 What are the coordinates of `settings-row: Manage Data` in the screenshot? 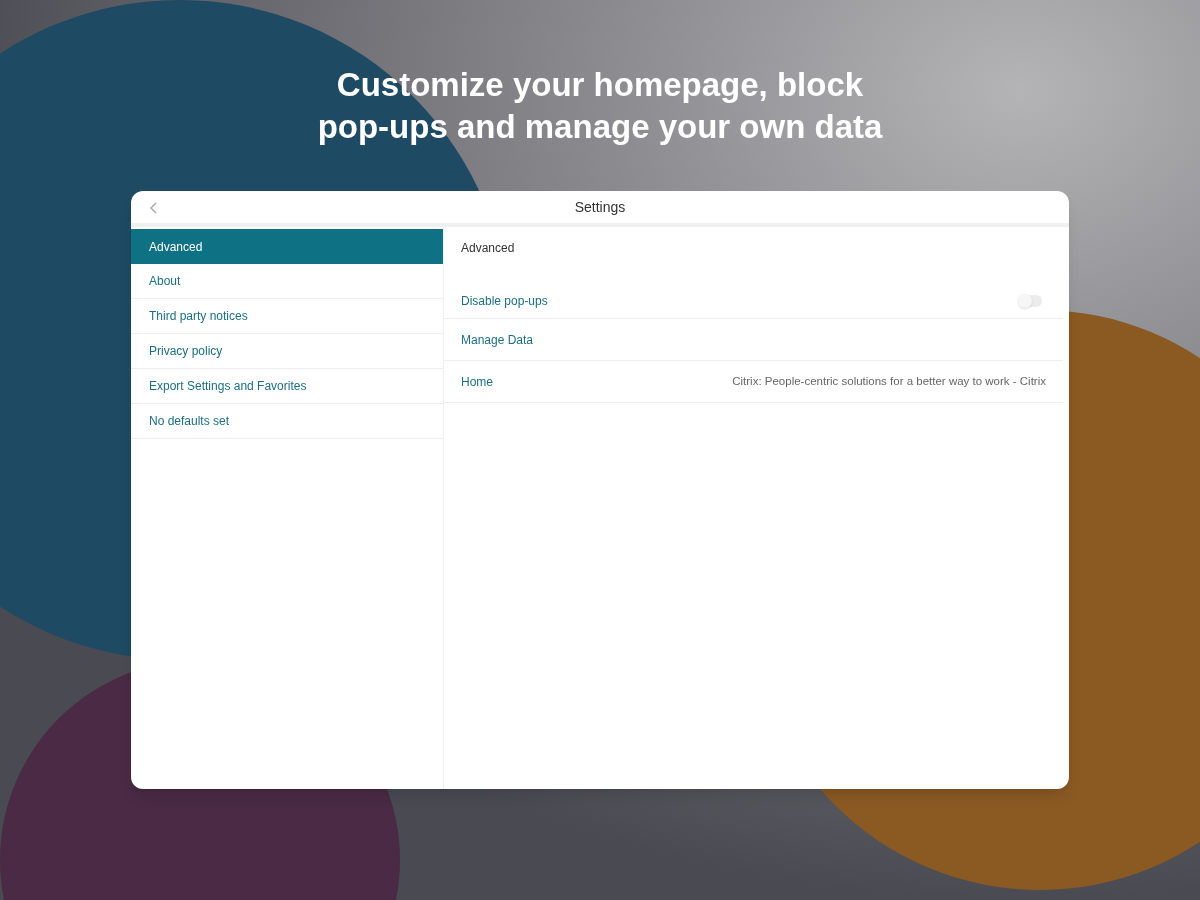 It's located at (753, 340).